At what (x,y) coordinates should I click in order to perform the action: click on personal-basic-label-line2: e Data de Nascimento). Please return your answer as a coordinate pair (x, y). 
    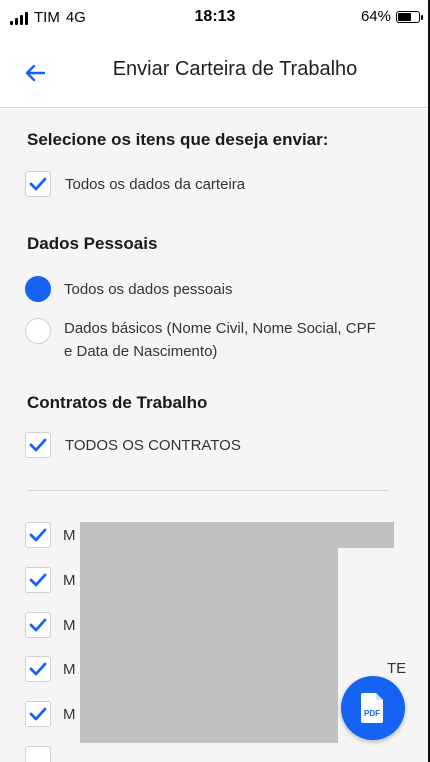
    Looking at the image, I should click on (141, 351).